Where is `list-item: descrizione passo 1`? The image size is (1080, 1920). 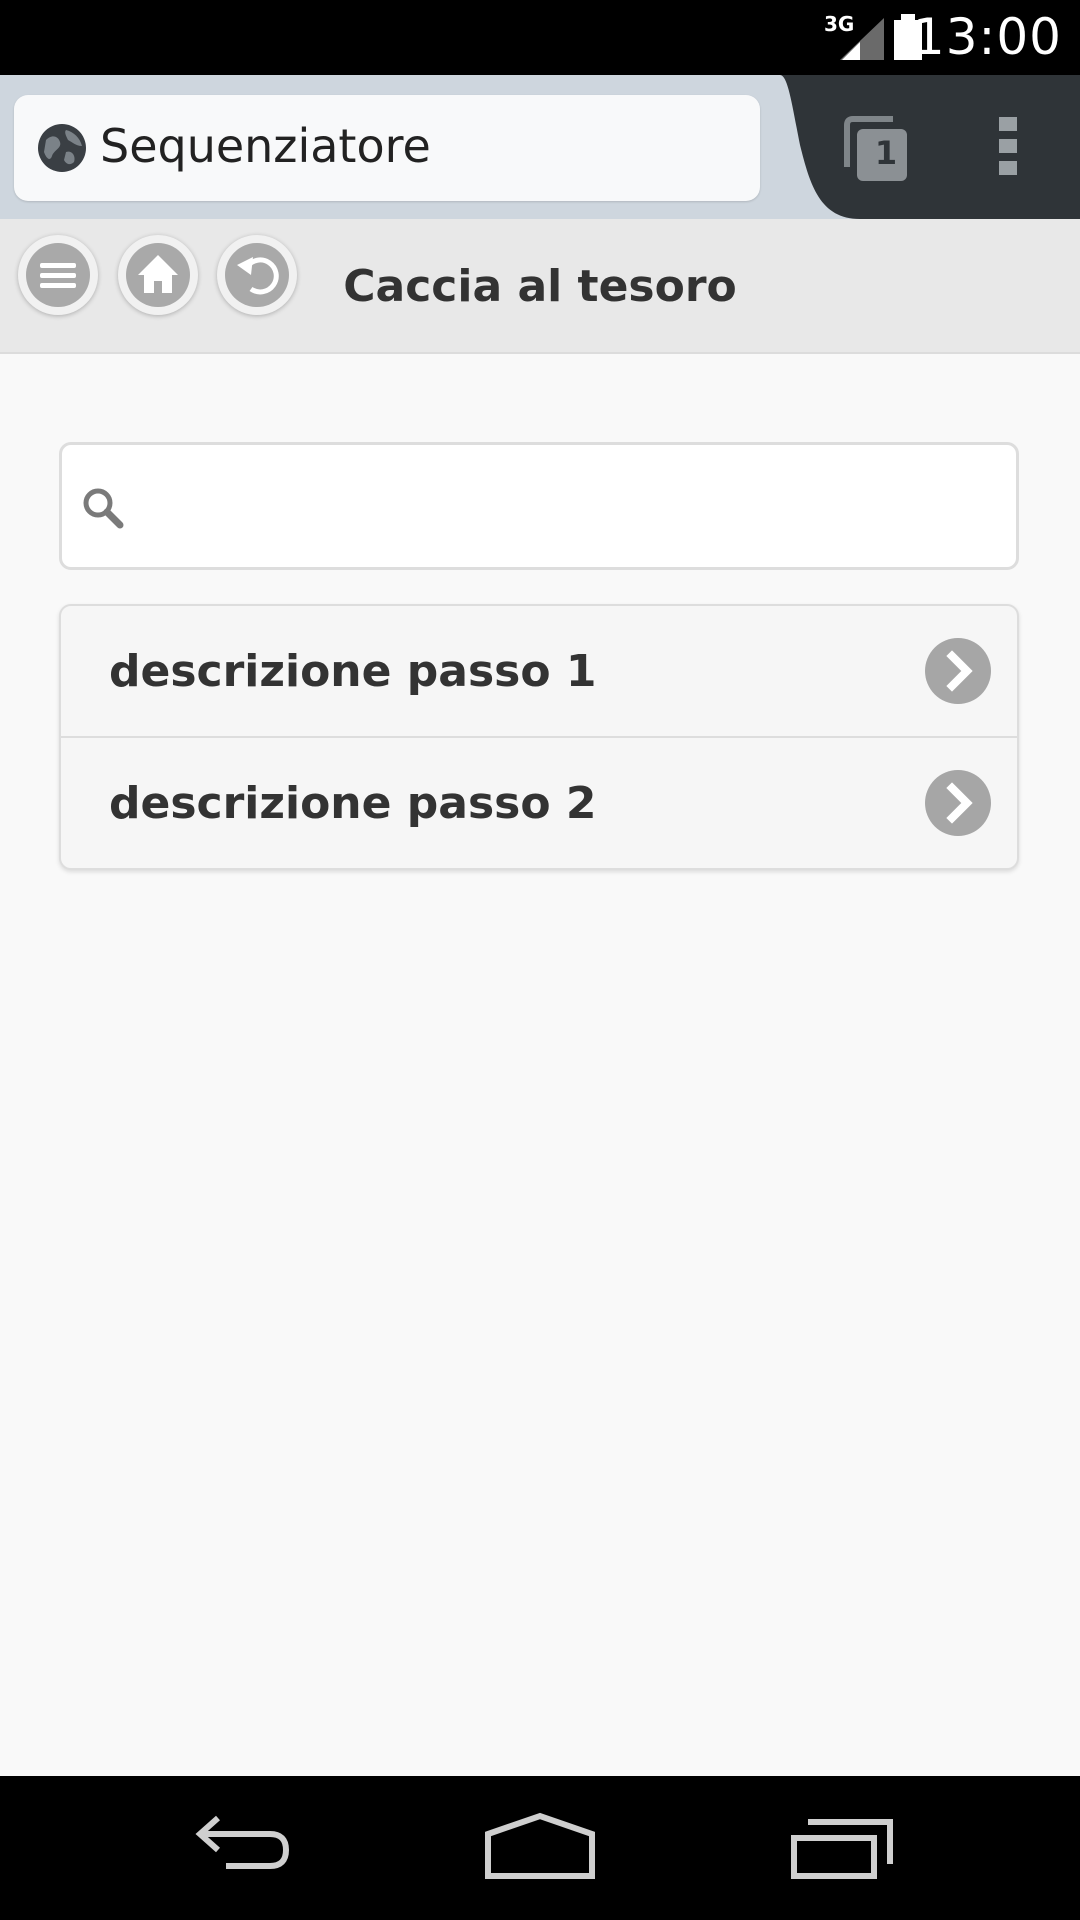
list-item: descrizione passo 1 is located at coordinates (539, 672).